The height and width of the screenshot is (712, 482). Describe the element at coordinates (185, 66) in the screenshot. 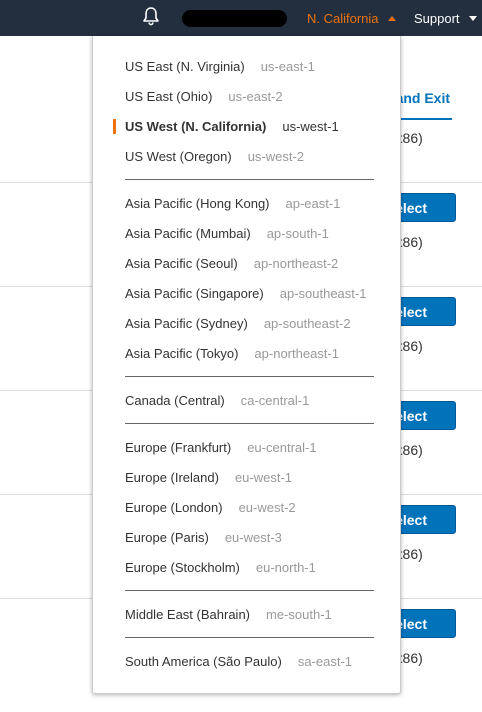

I see `region-name: US East (N. Virginia)` at that location.